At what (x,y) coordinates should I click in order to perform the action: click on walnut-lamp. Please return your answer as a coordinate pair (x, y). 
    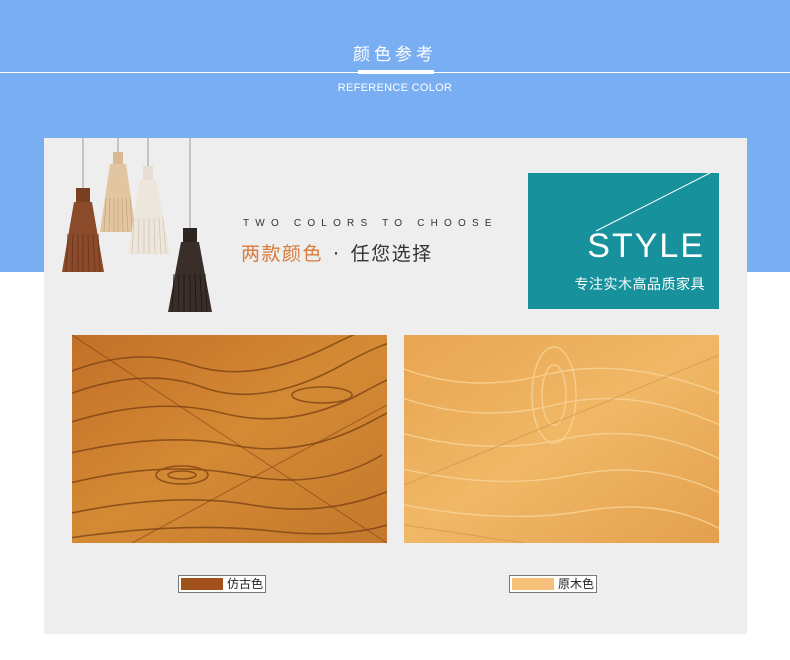
    Looking at the image, I should click on (83, 230).